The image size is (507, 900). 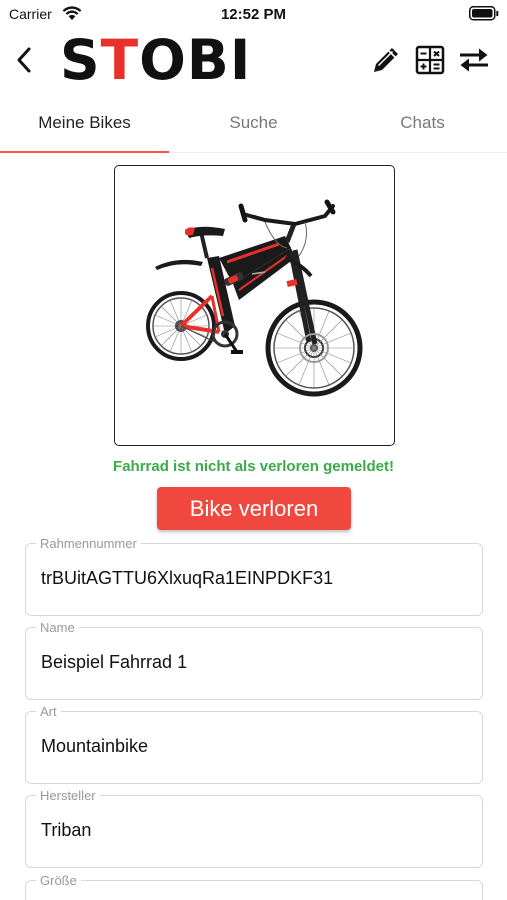 I want to click on chevron-left-icon, so click(x=24, y=60).